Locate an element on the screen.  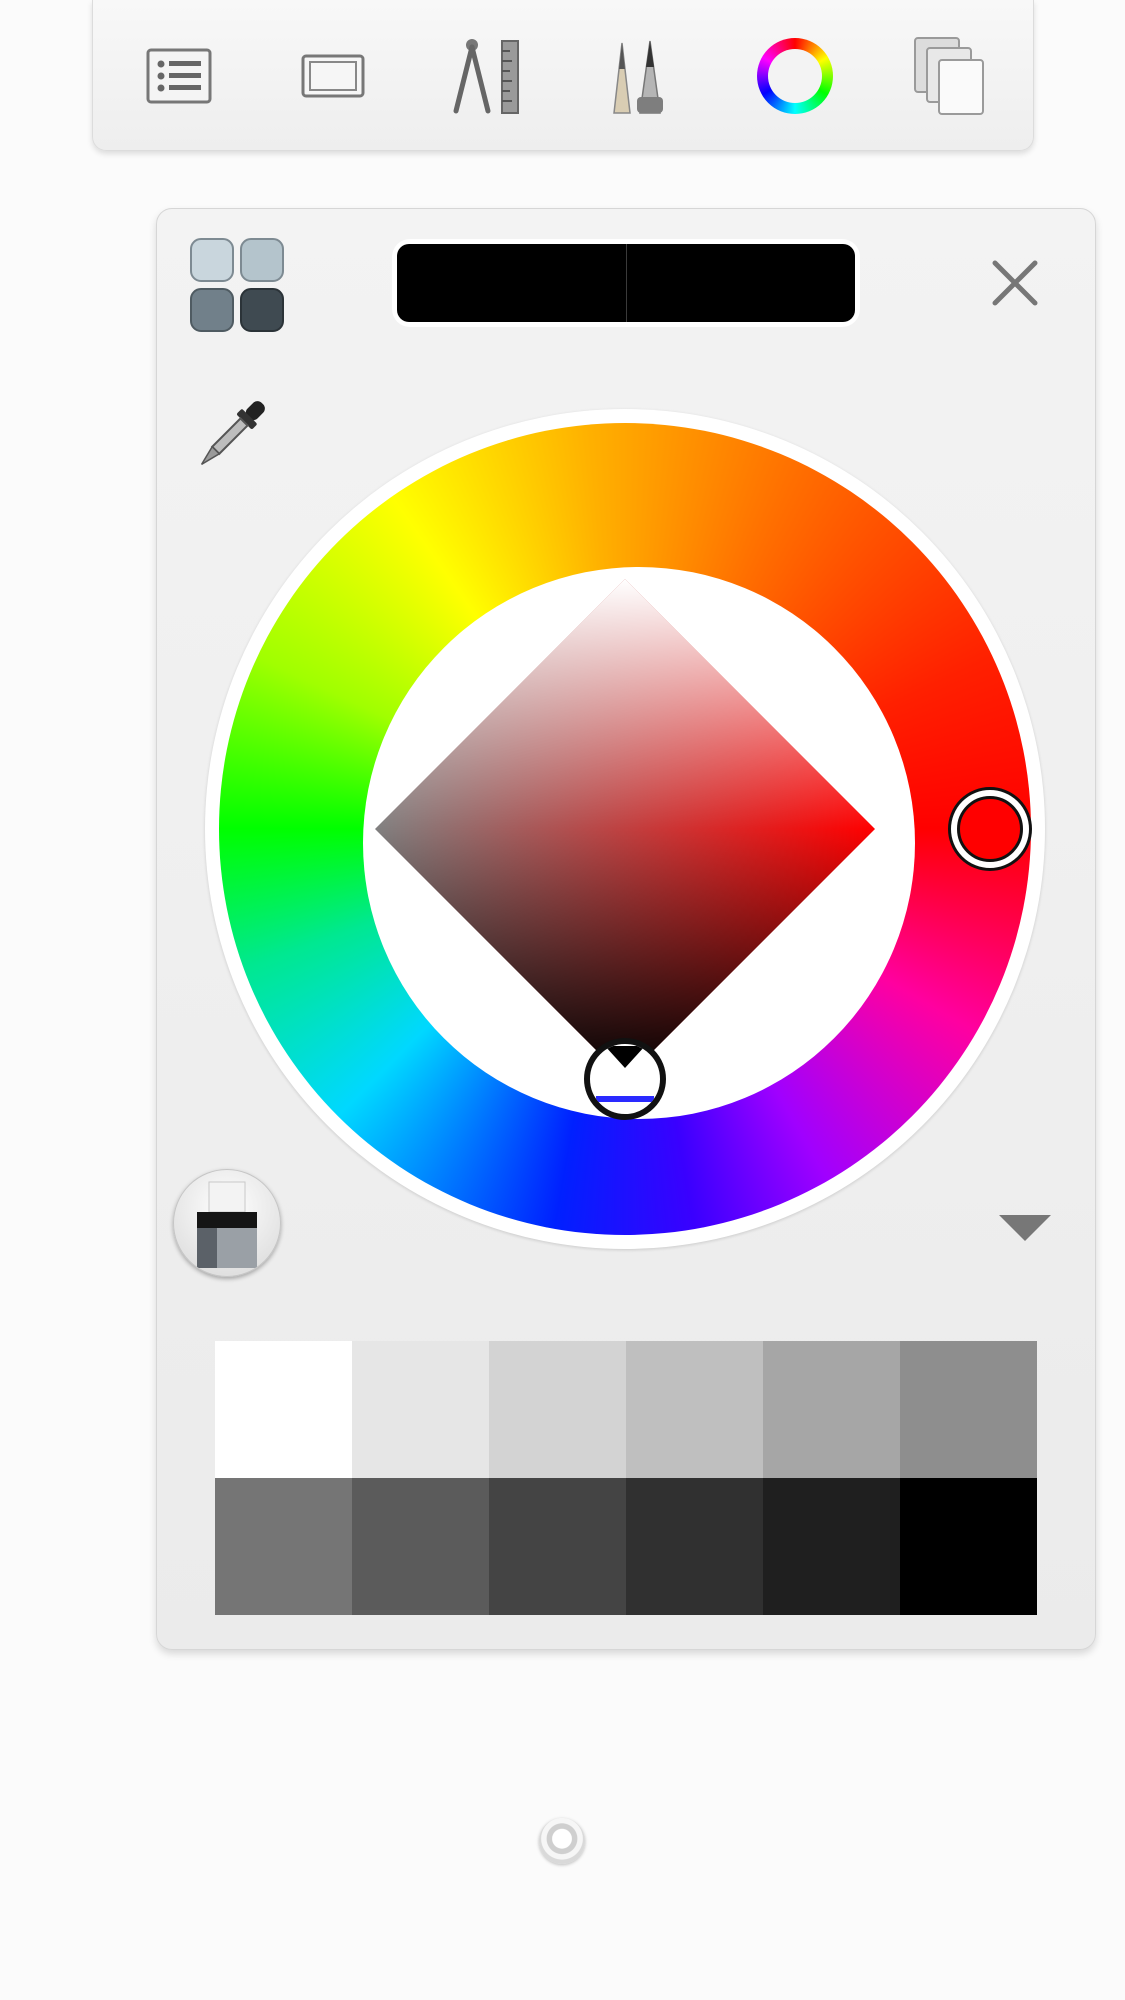
blend-brush-button is located at coordinates (227, 1223).